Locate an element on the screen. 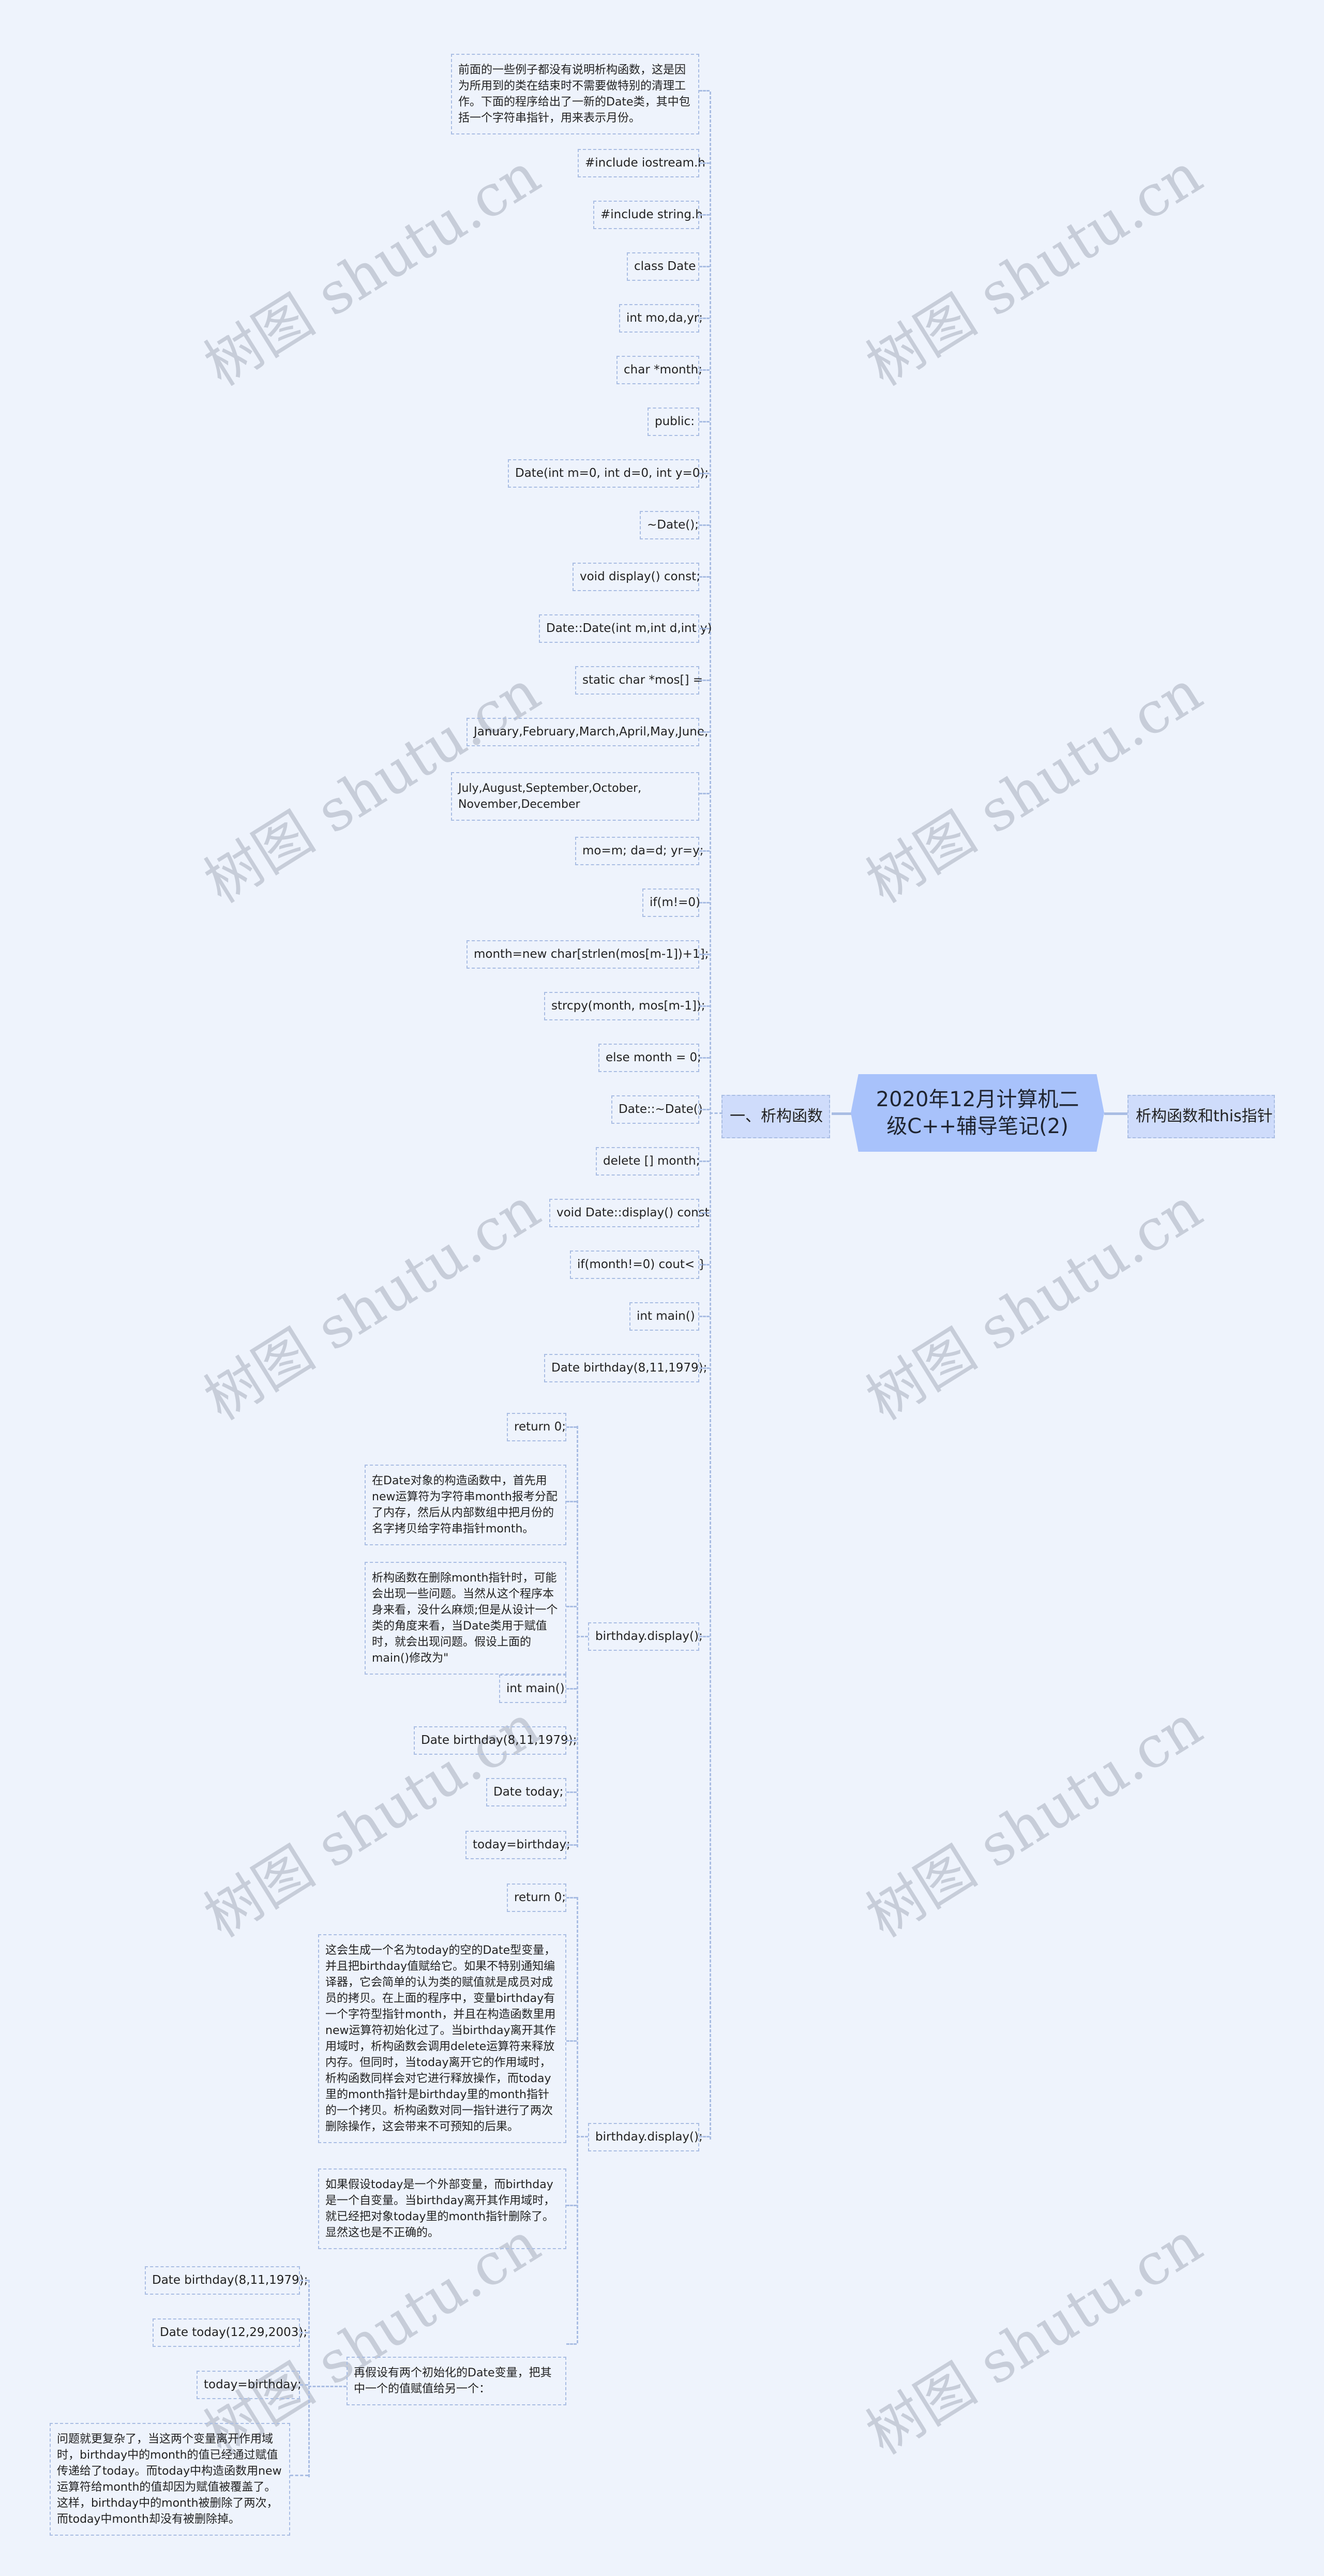  code-line-node: static char *mos[] = is located at coordinates (639, 680).